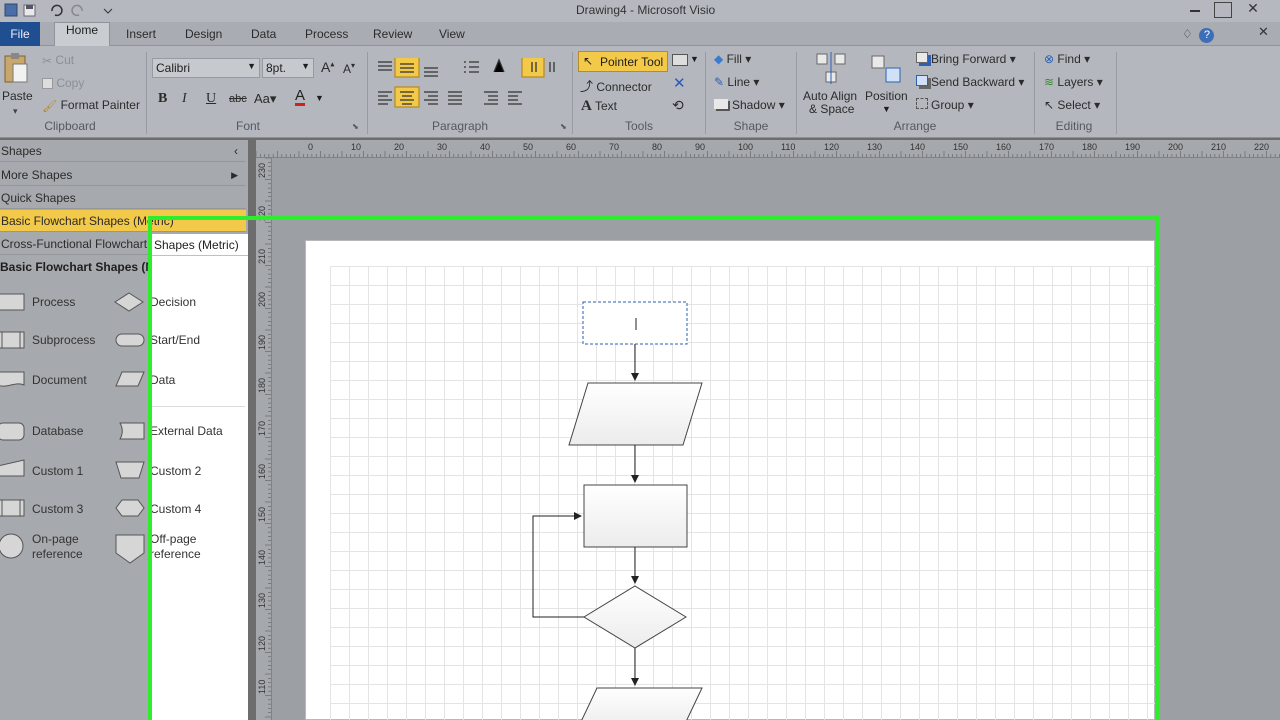 This screenshot has width=1280, height=720. What do you see at coordinates (1218, 439) in the screenshot?
I see `canvas-right-area` at bounding box center [1218, 439].